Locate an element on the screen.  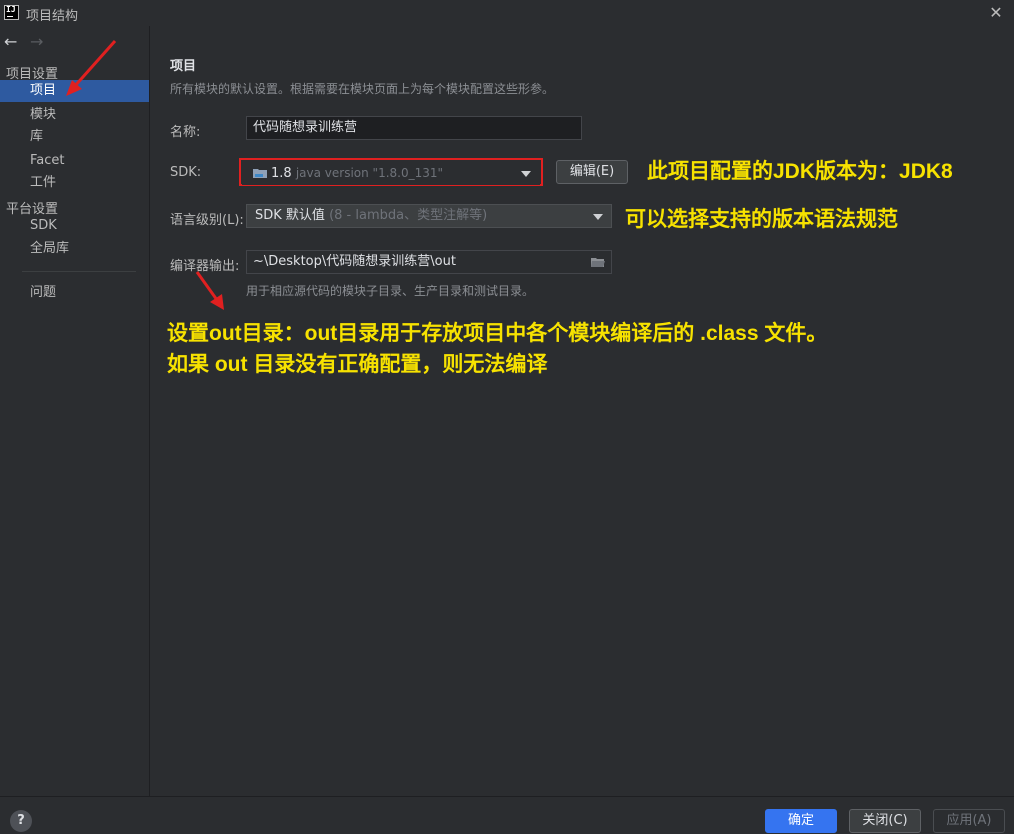
language-level-label: 语言级别(L): is located at coordinates (207, 220).